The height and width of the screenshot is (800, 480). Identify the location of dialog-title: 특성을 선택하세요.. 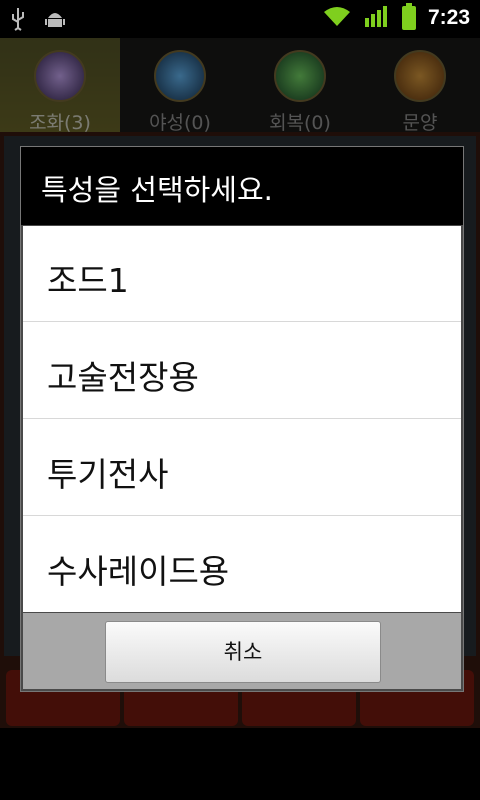
(157, 190).